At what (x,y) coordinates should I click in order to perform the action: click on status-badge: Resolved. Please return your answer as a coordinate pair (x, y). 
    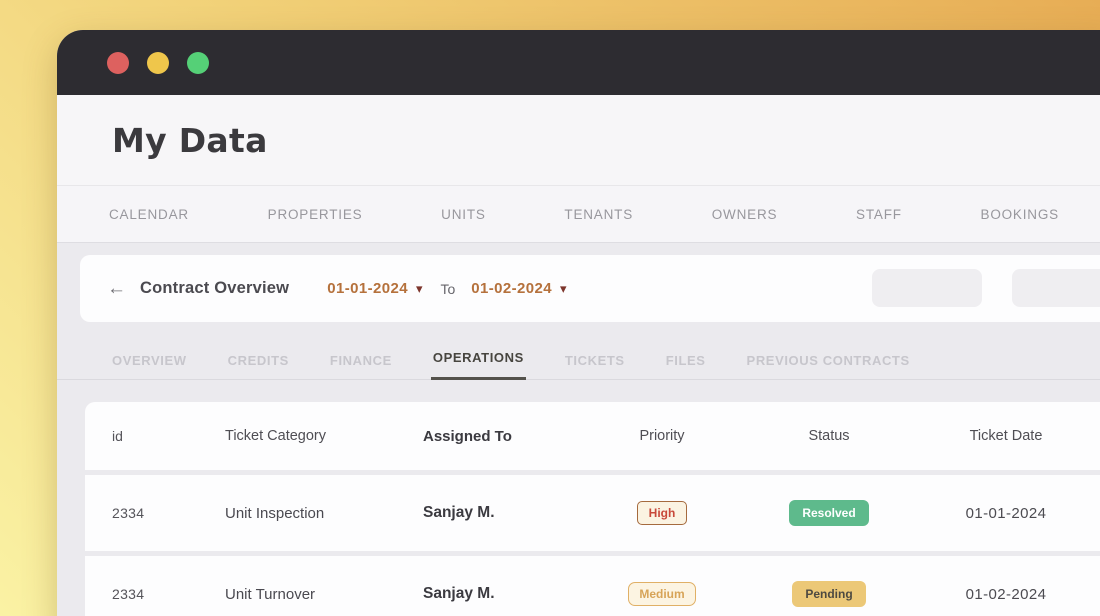
    Looking at the image, I should click on (829, 513).